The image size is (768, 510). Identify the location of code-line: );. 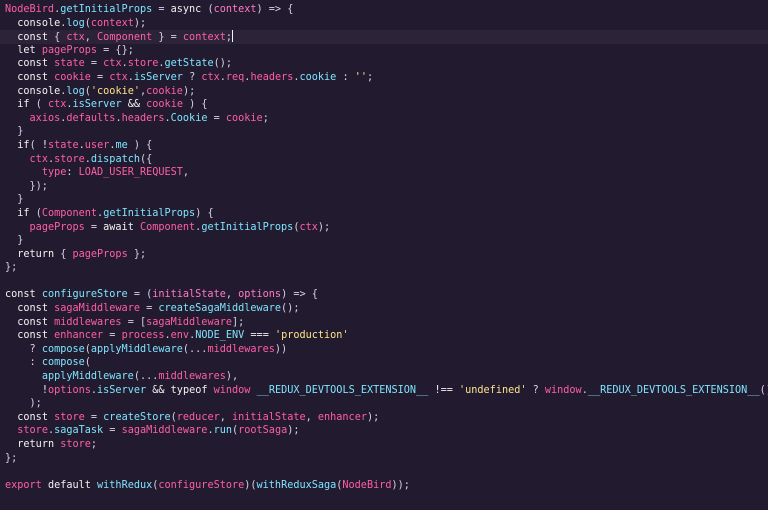
(384, 404).